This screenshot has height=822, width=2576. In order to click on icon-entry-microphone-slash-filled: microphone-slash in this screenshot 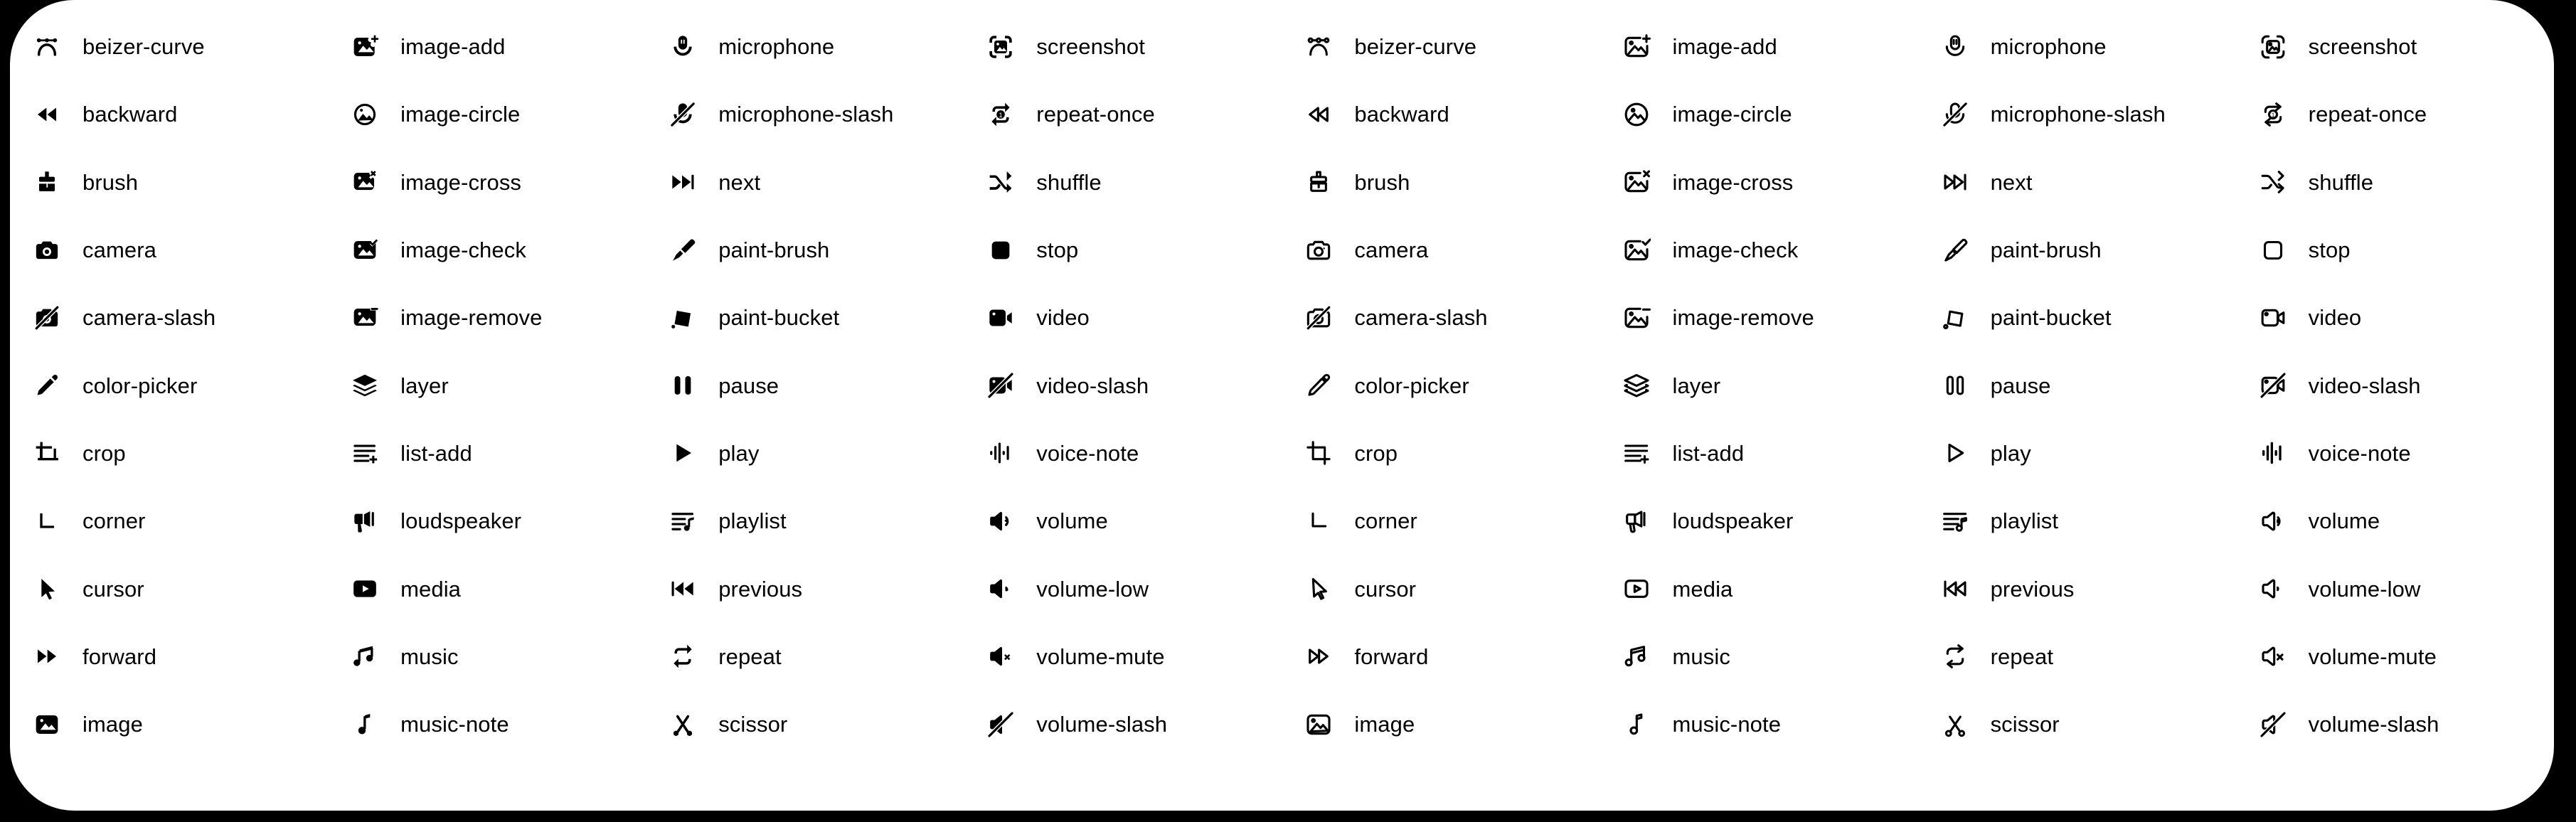, I will do `click(805, 114)`.